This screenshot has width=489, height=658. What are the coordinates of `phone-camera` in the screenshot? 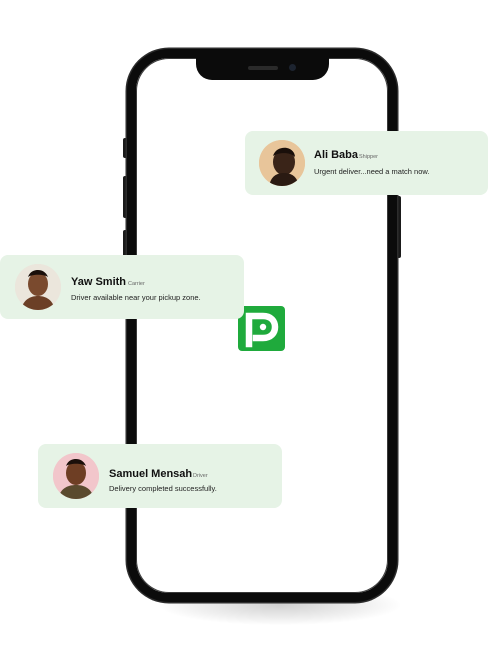 It's located at (292, 67).